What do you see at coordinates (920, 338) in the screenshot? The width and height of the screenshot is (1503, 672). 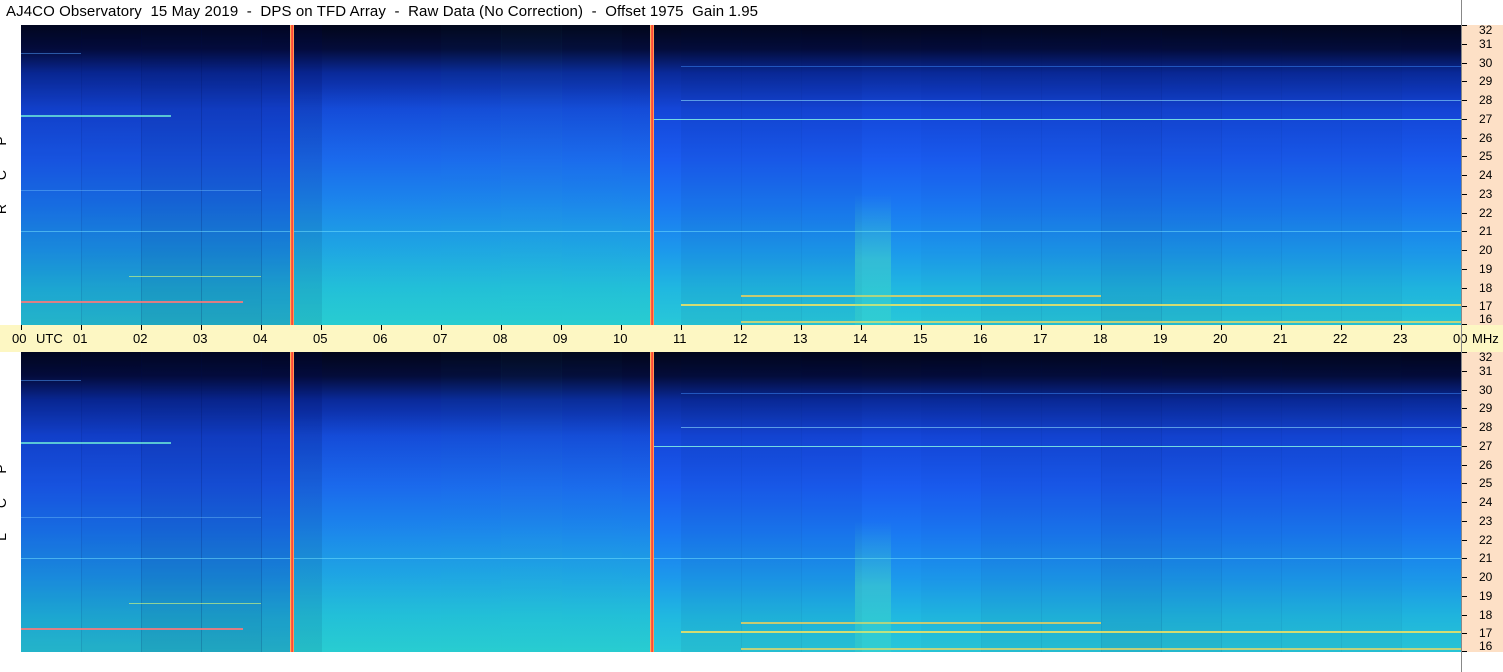 I see `time-tick-label: 15` at bounding box center [920, 338].